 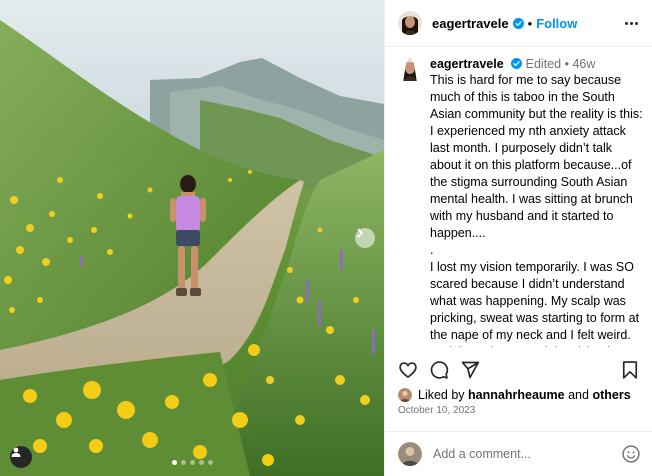 I want to click on likes-summary: Liked by hannahrheaume and others, so click(x=514, y=395).